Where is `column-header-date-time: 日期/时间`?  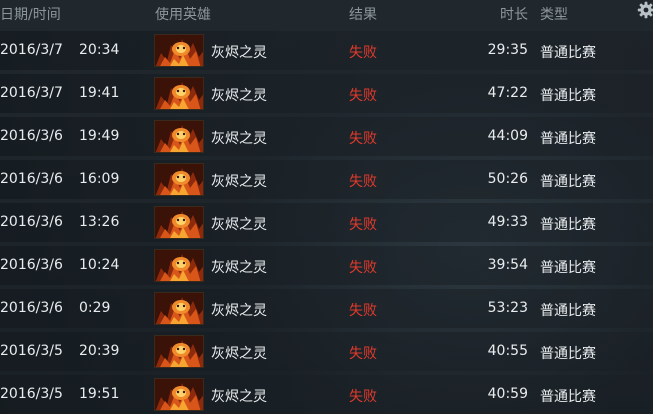 column-header-date-time: 日期/时间 is located at coordinates (30, 14).